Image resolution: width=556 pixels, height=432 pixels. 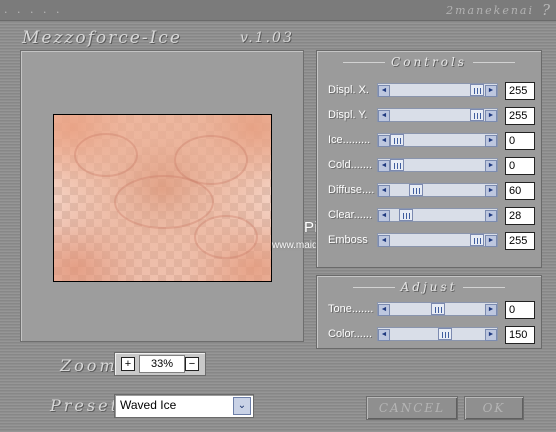 I want to click on slider-value-field: 60, so click(x=520, y=191).